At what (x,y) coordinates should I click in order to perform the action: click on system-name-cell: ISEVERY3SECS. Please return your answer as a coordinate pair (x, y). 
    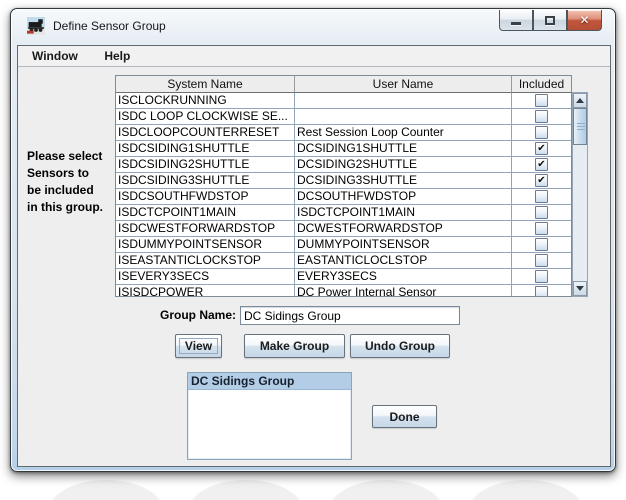
    Looking at the image, I should click on (205, 277).